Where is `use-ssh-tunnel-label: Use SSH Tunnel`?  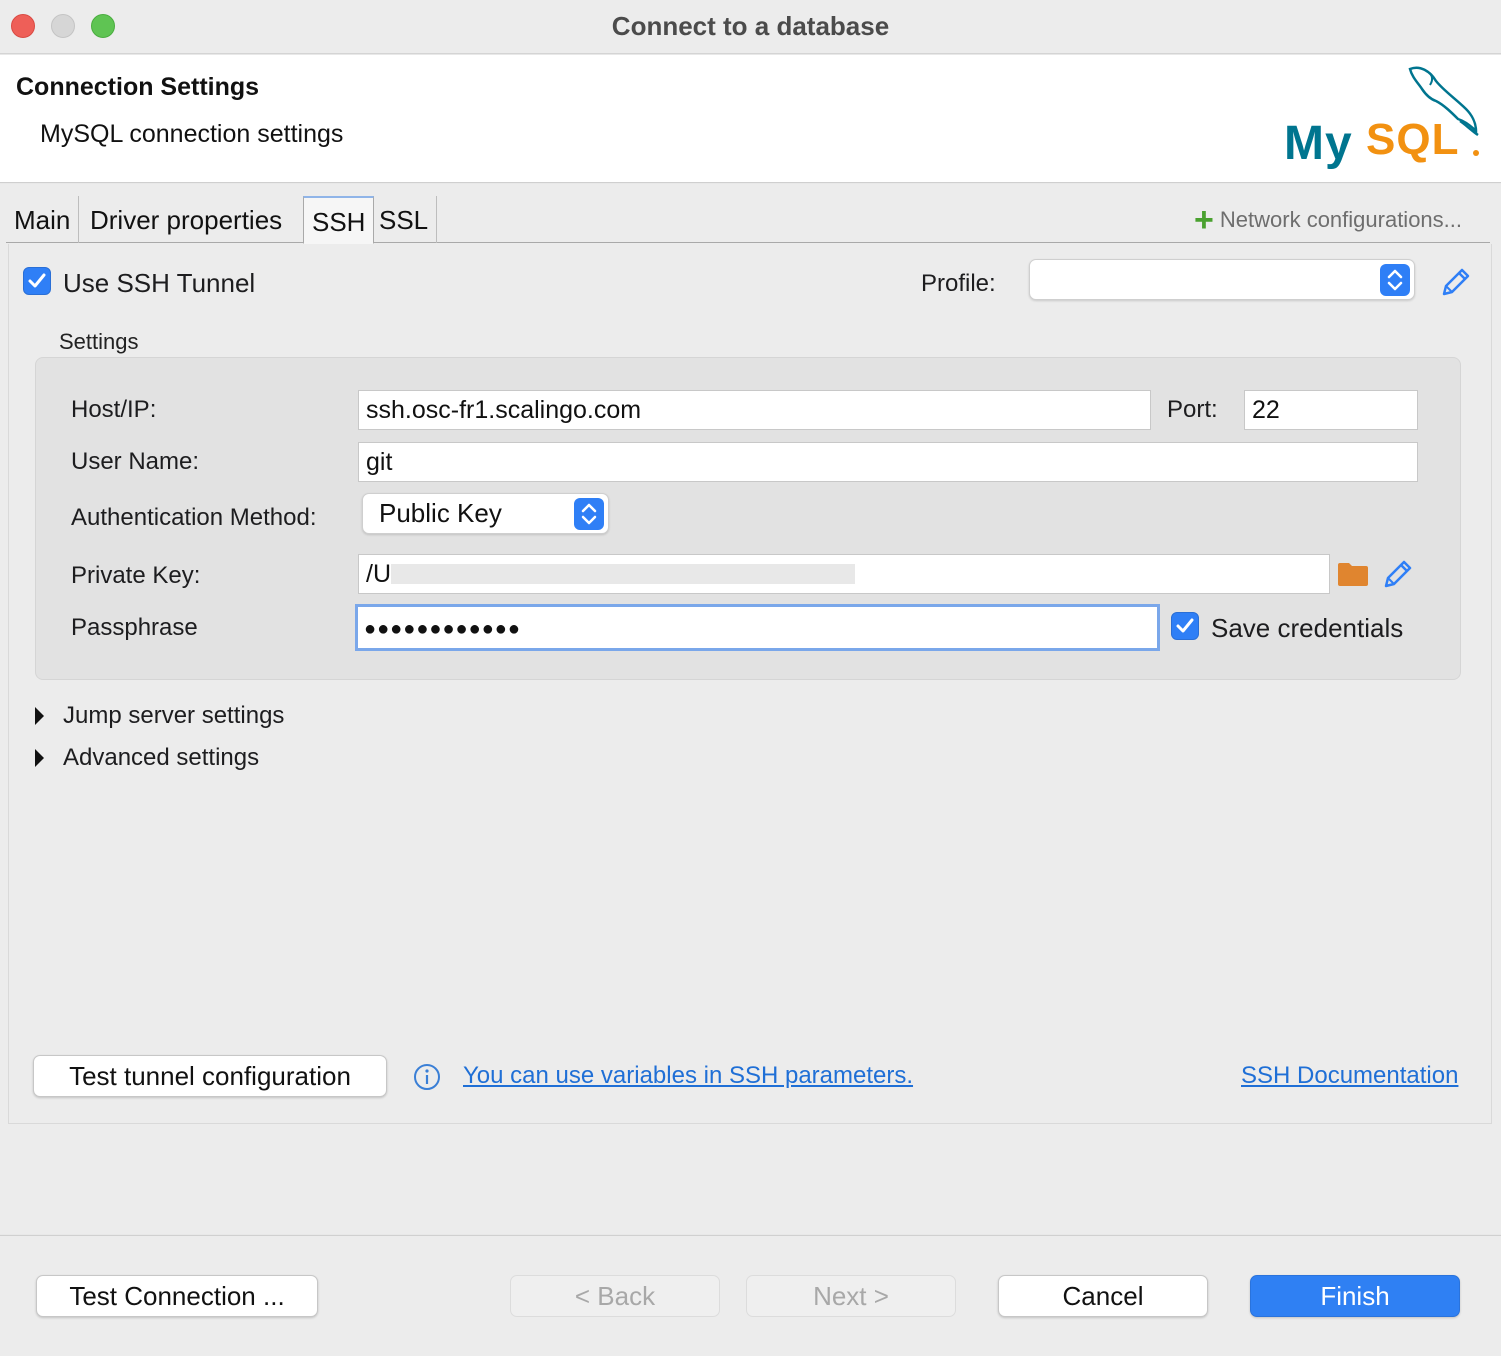
use-ssh-tunnel-label: Use SSH Tunnel is located at coordinates (159, 283).